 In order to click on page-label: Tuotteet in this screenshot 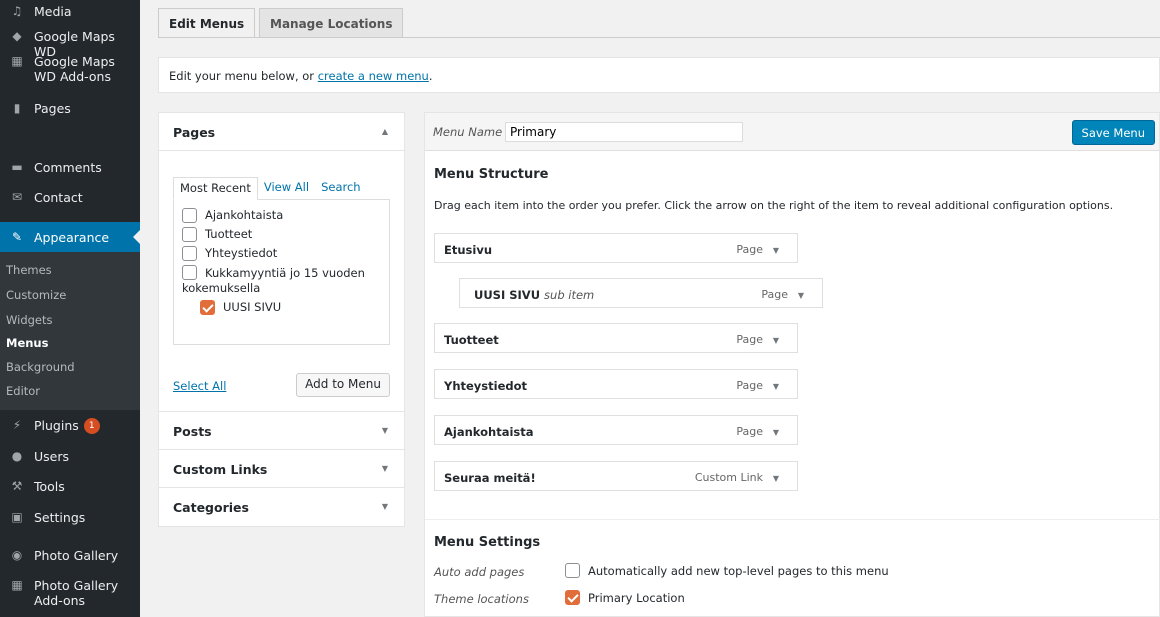, I will do `click(229, 234)`.